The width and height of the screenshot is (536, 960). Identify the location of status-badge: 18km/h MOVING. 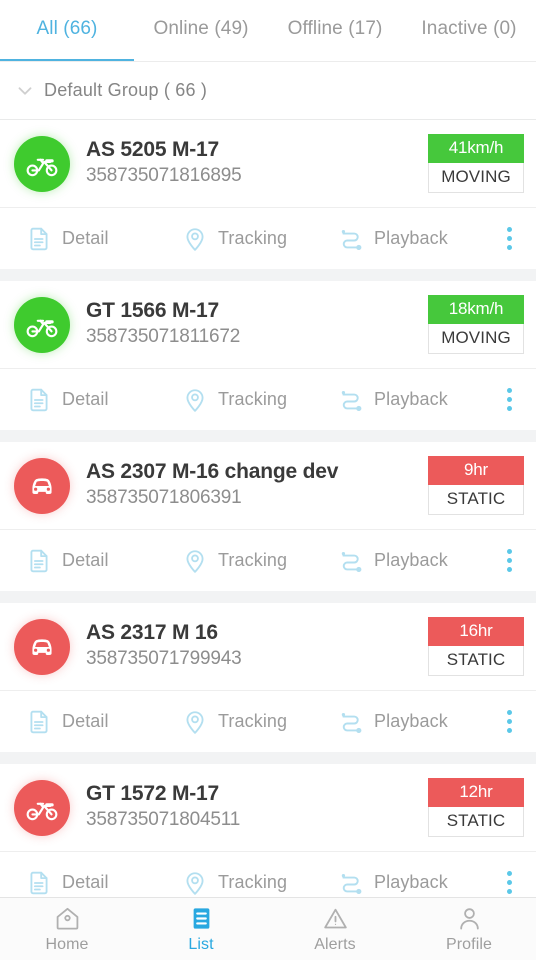
(476, 324).